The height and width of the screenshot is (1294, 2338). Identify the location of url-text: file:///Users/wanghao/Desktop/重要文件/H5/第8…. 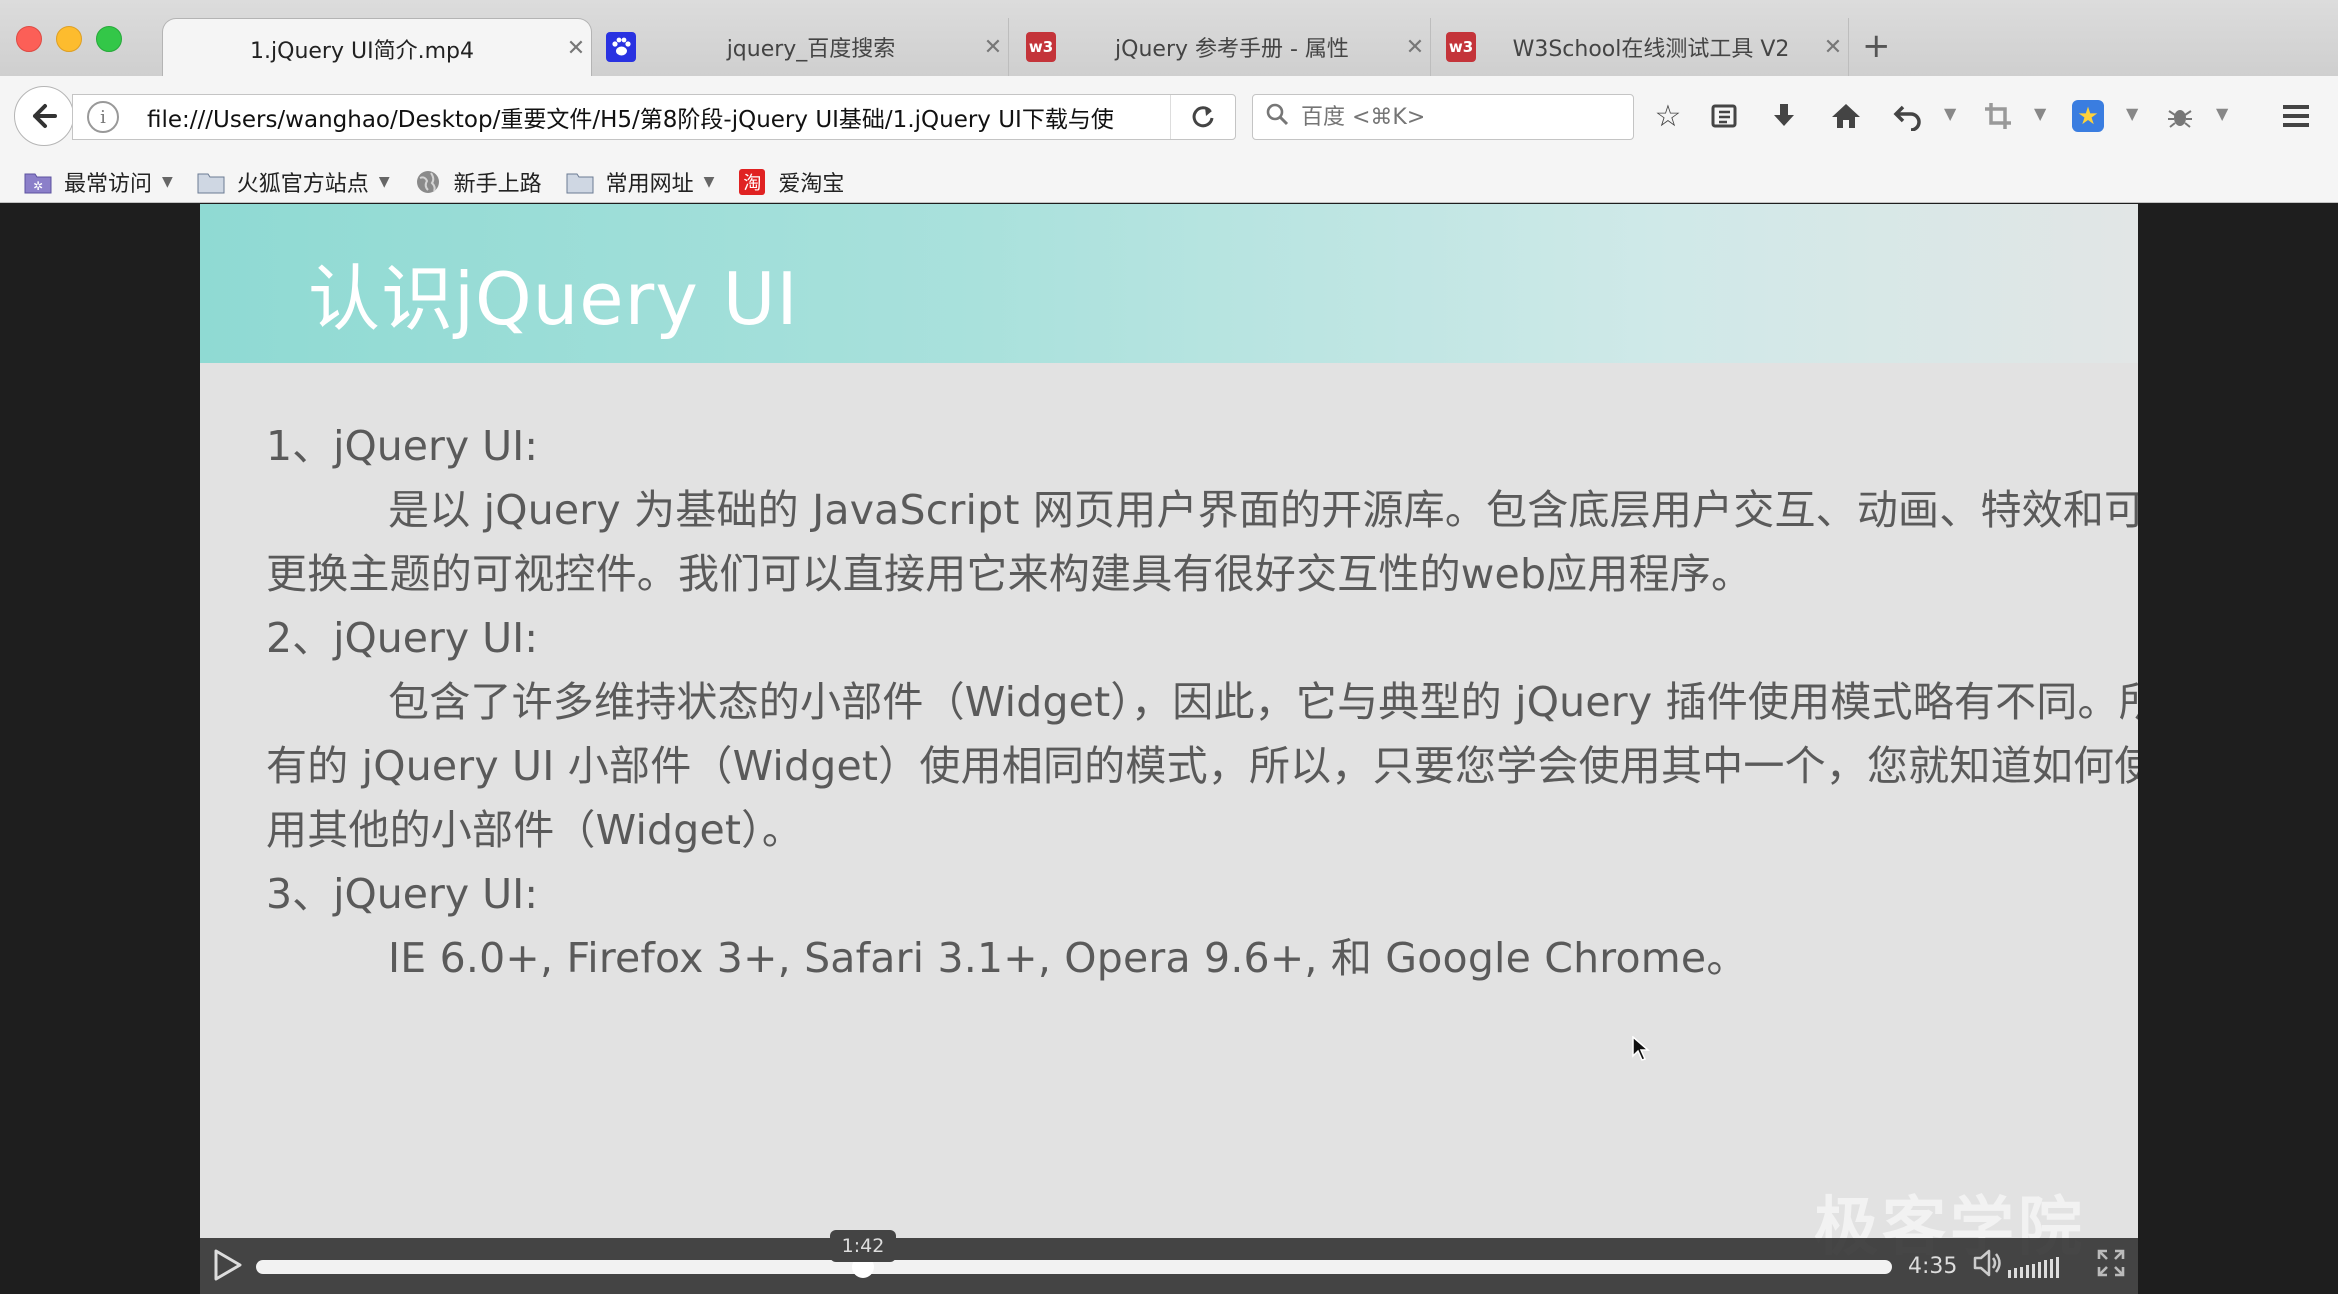
(663, 117).